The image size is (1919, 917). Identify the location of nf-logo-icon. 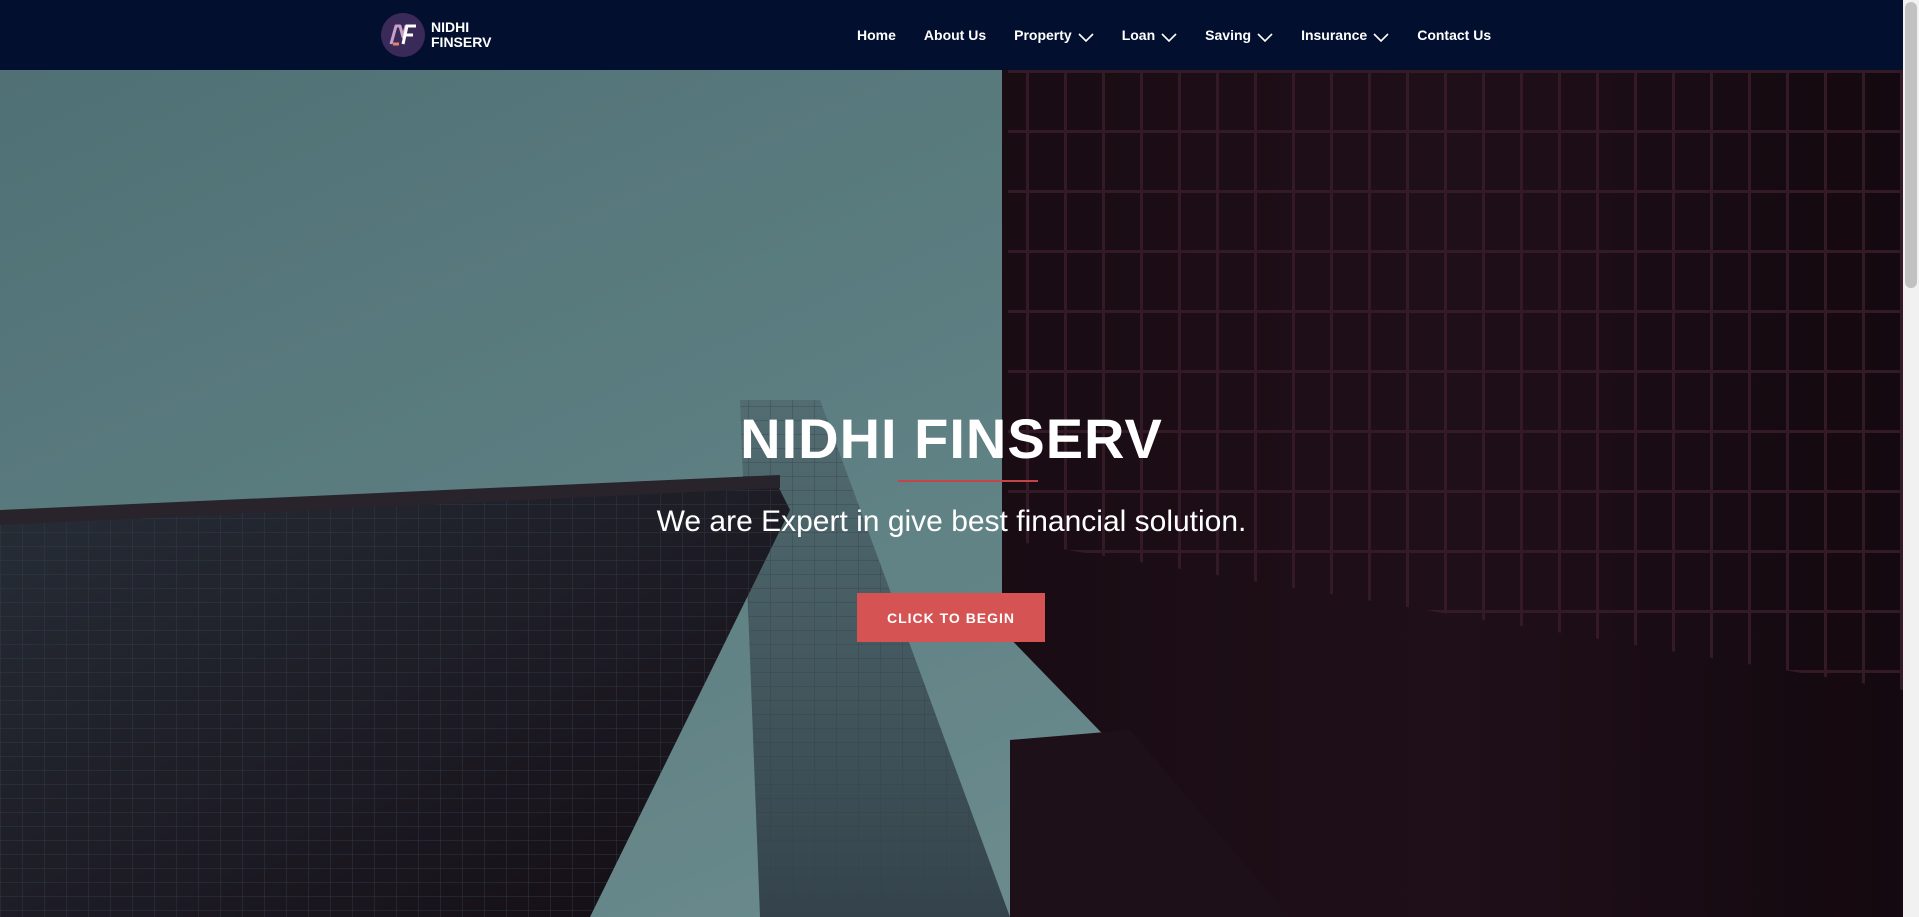
(403, 35).